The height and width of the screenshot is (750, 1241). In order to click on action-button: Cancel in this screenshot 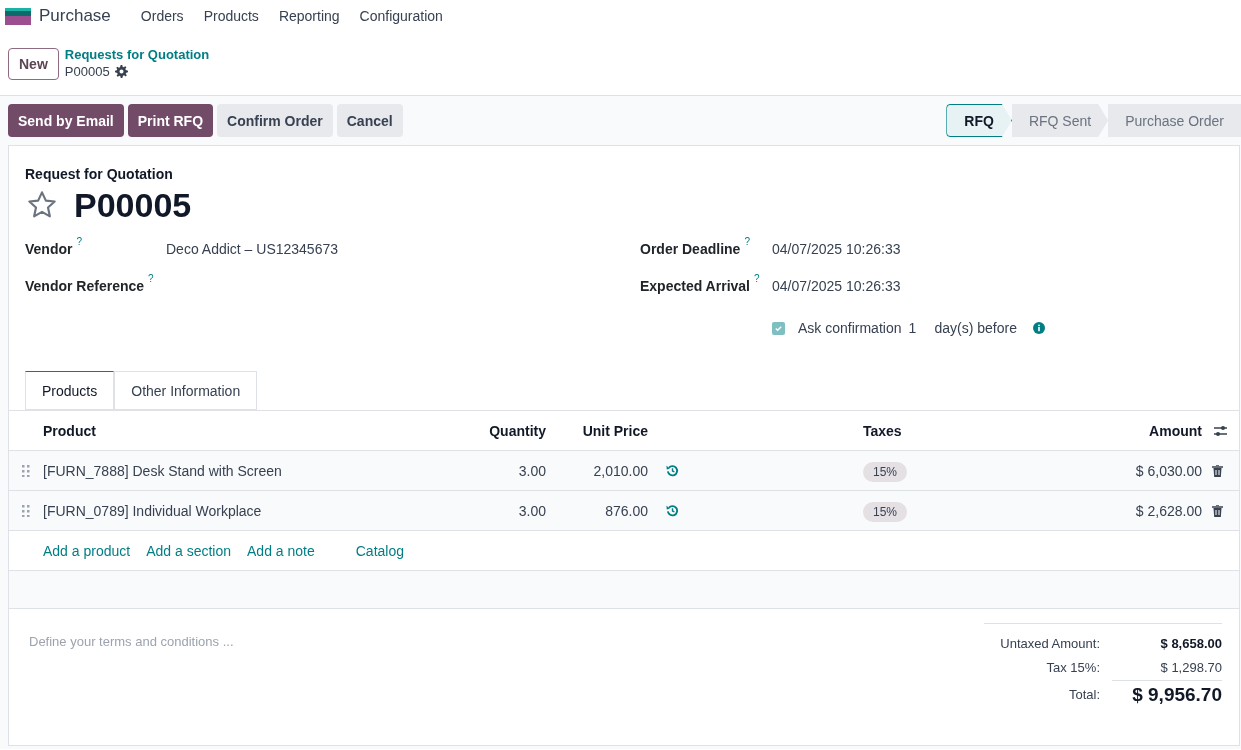, I will do `click(369, 120)`.